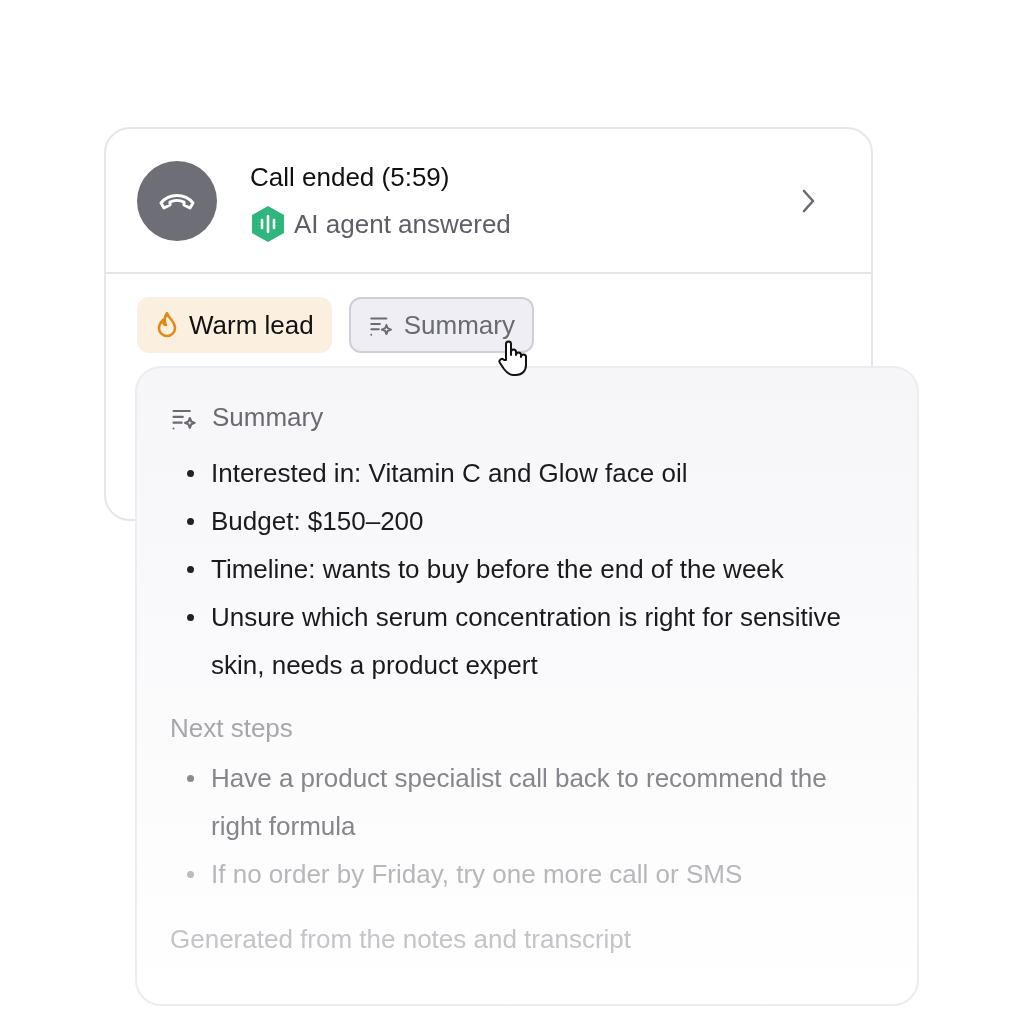 The height and width of the screenshot is (1024, 1024). What do you see at coordinates (808, 200) in the screenshot?
I see `chevron-right-icon` at bounding box center [808, 200].